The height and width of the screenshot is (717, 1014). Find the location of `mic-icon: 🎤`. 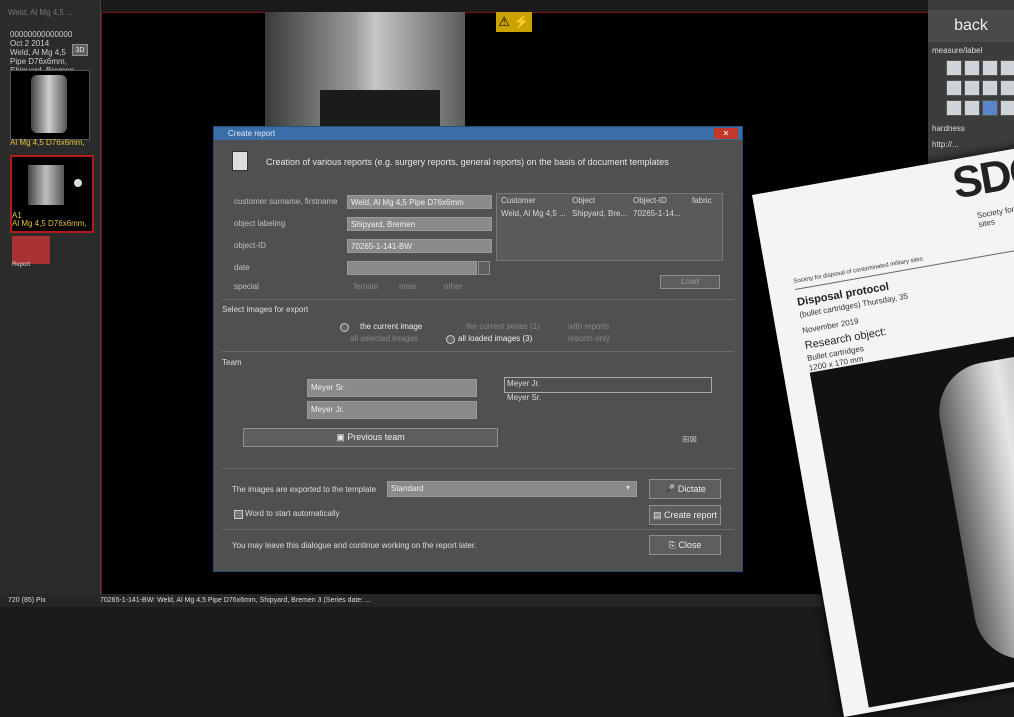

mic-icon: 🎤 is located at coordinates (671, 489).